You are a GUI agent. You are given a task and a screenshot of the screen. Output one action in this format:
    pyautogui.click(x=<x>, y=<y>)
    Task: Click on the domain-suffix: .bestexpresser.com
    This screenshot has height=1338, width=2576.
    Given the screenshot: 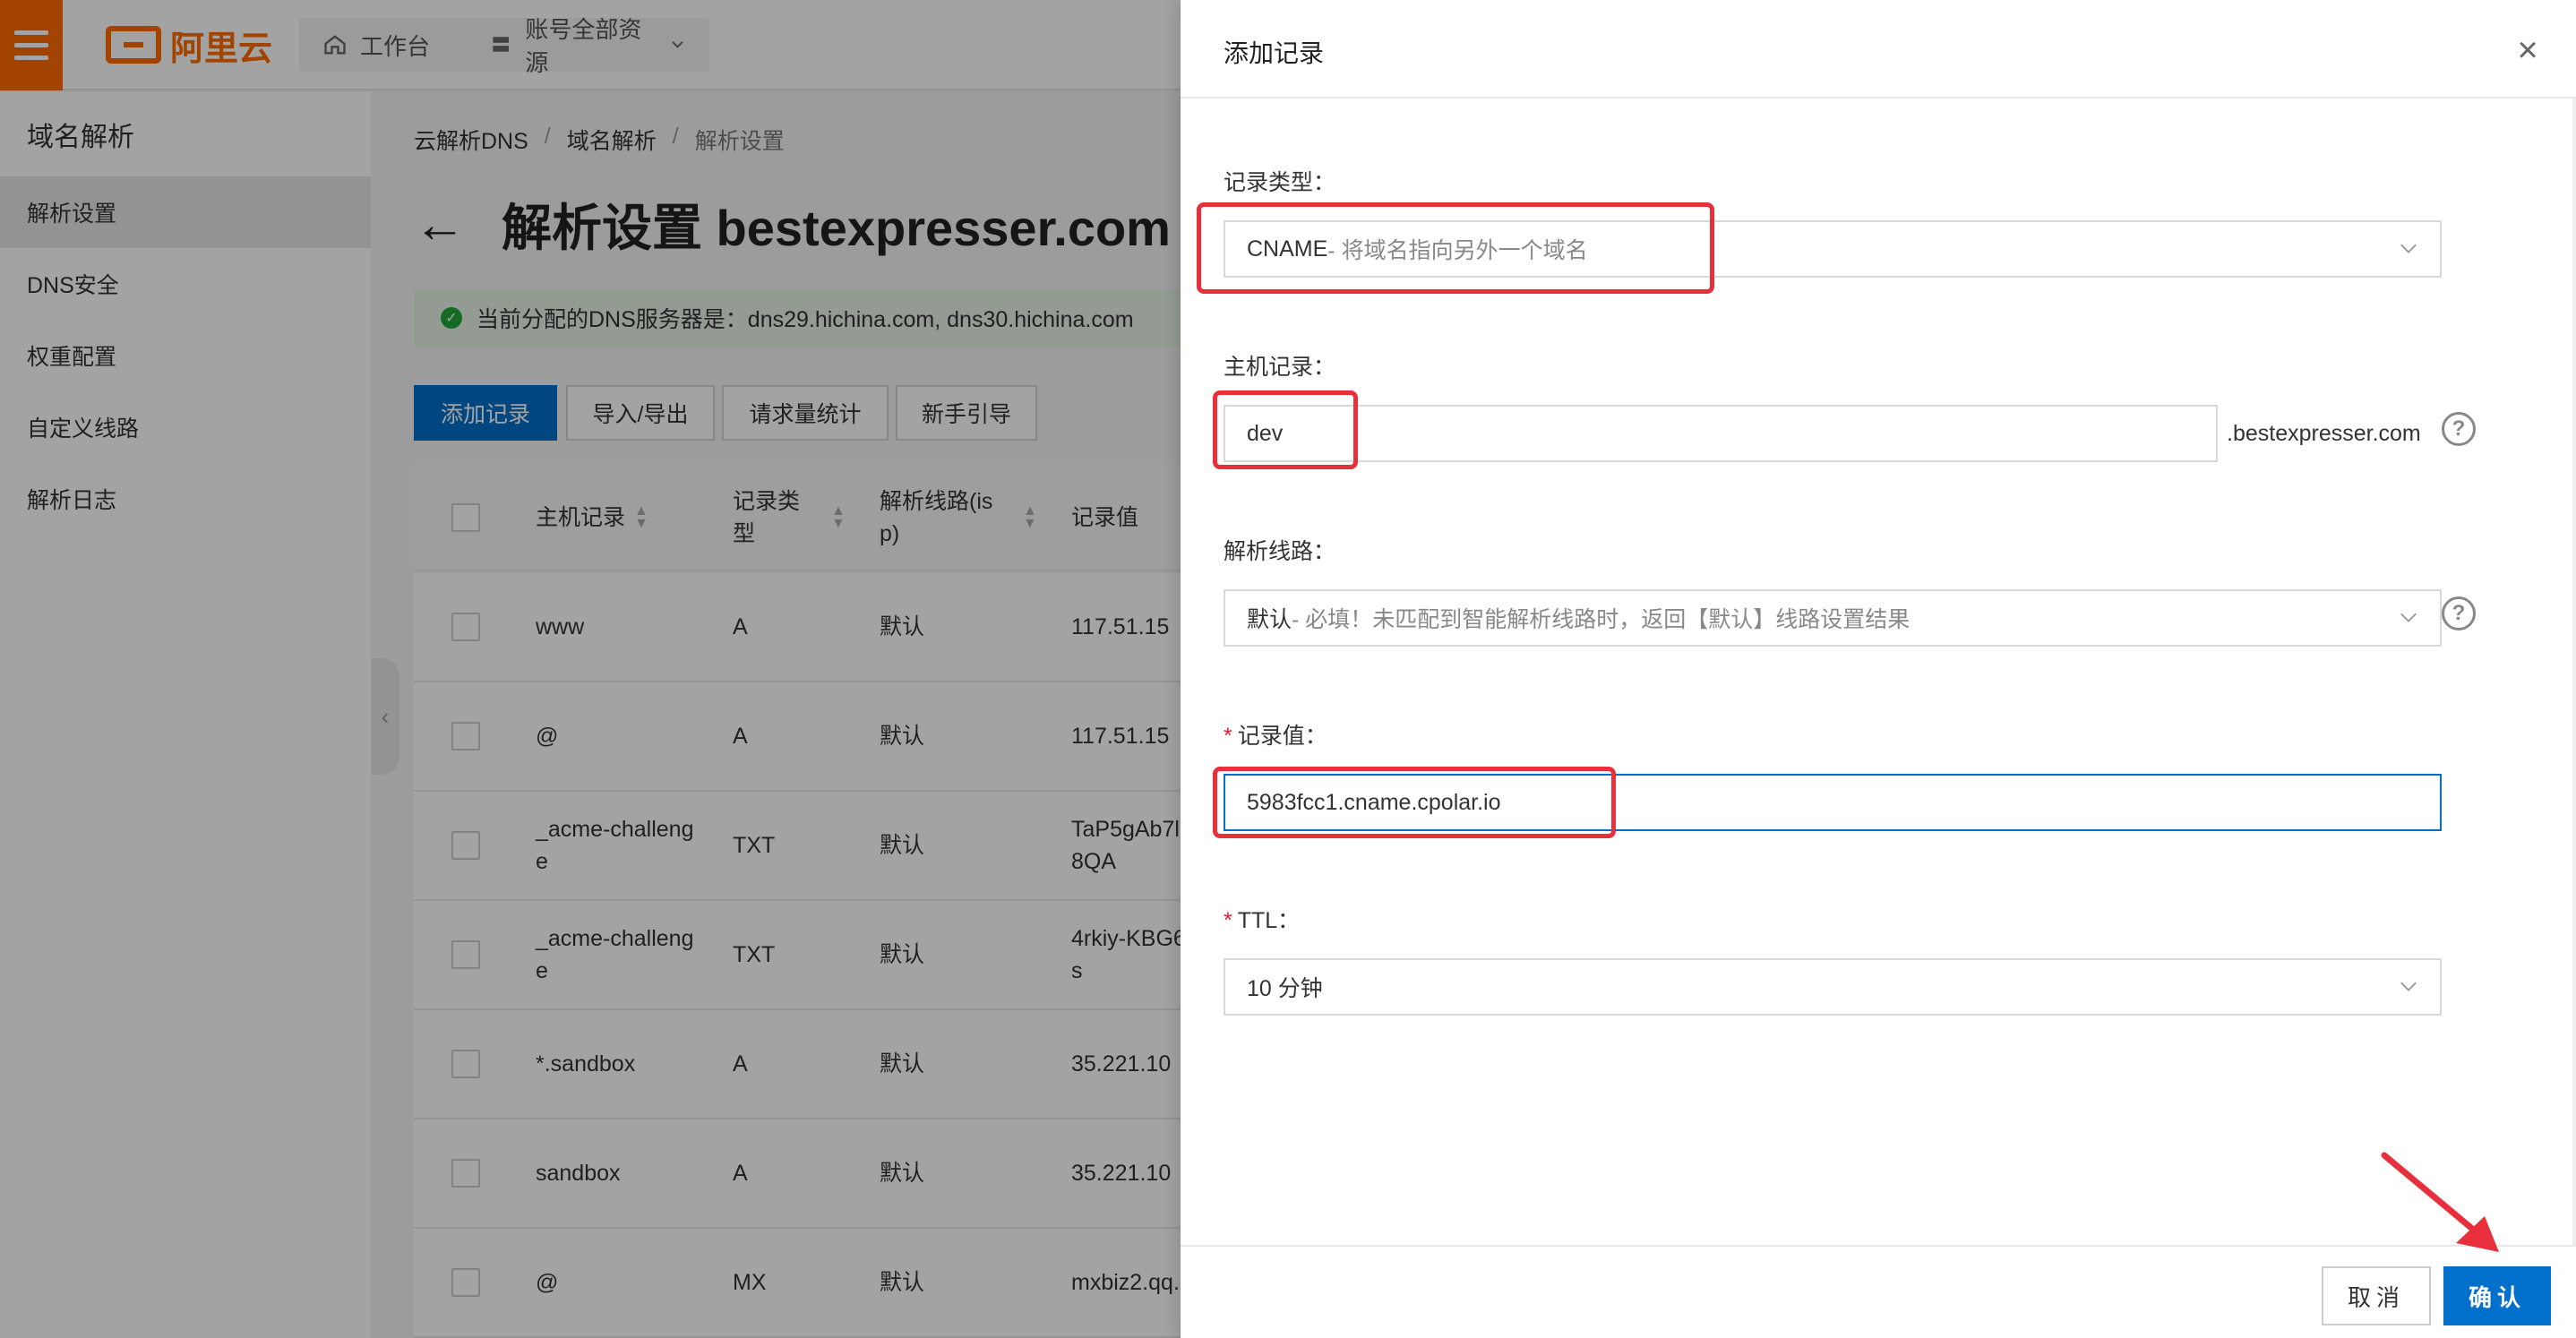 What is the action you would take?
    pyautogui.click(x=2324, y=433)
    